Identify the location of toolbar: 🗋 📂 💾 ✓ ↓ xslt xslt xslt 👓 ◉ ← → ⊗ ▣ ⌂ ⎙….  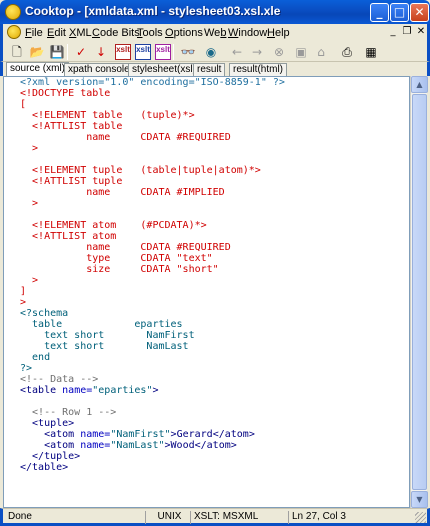
(215, 52).